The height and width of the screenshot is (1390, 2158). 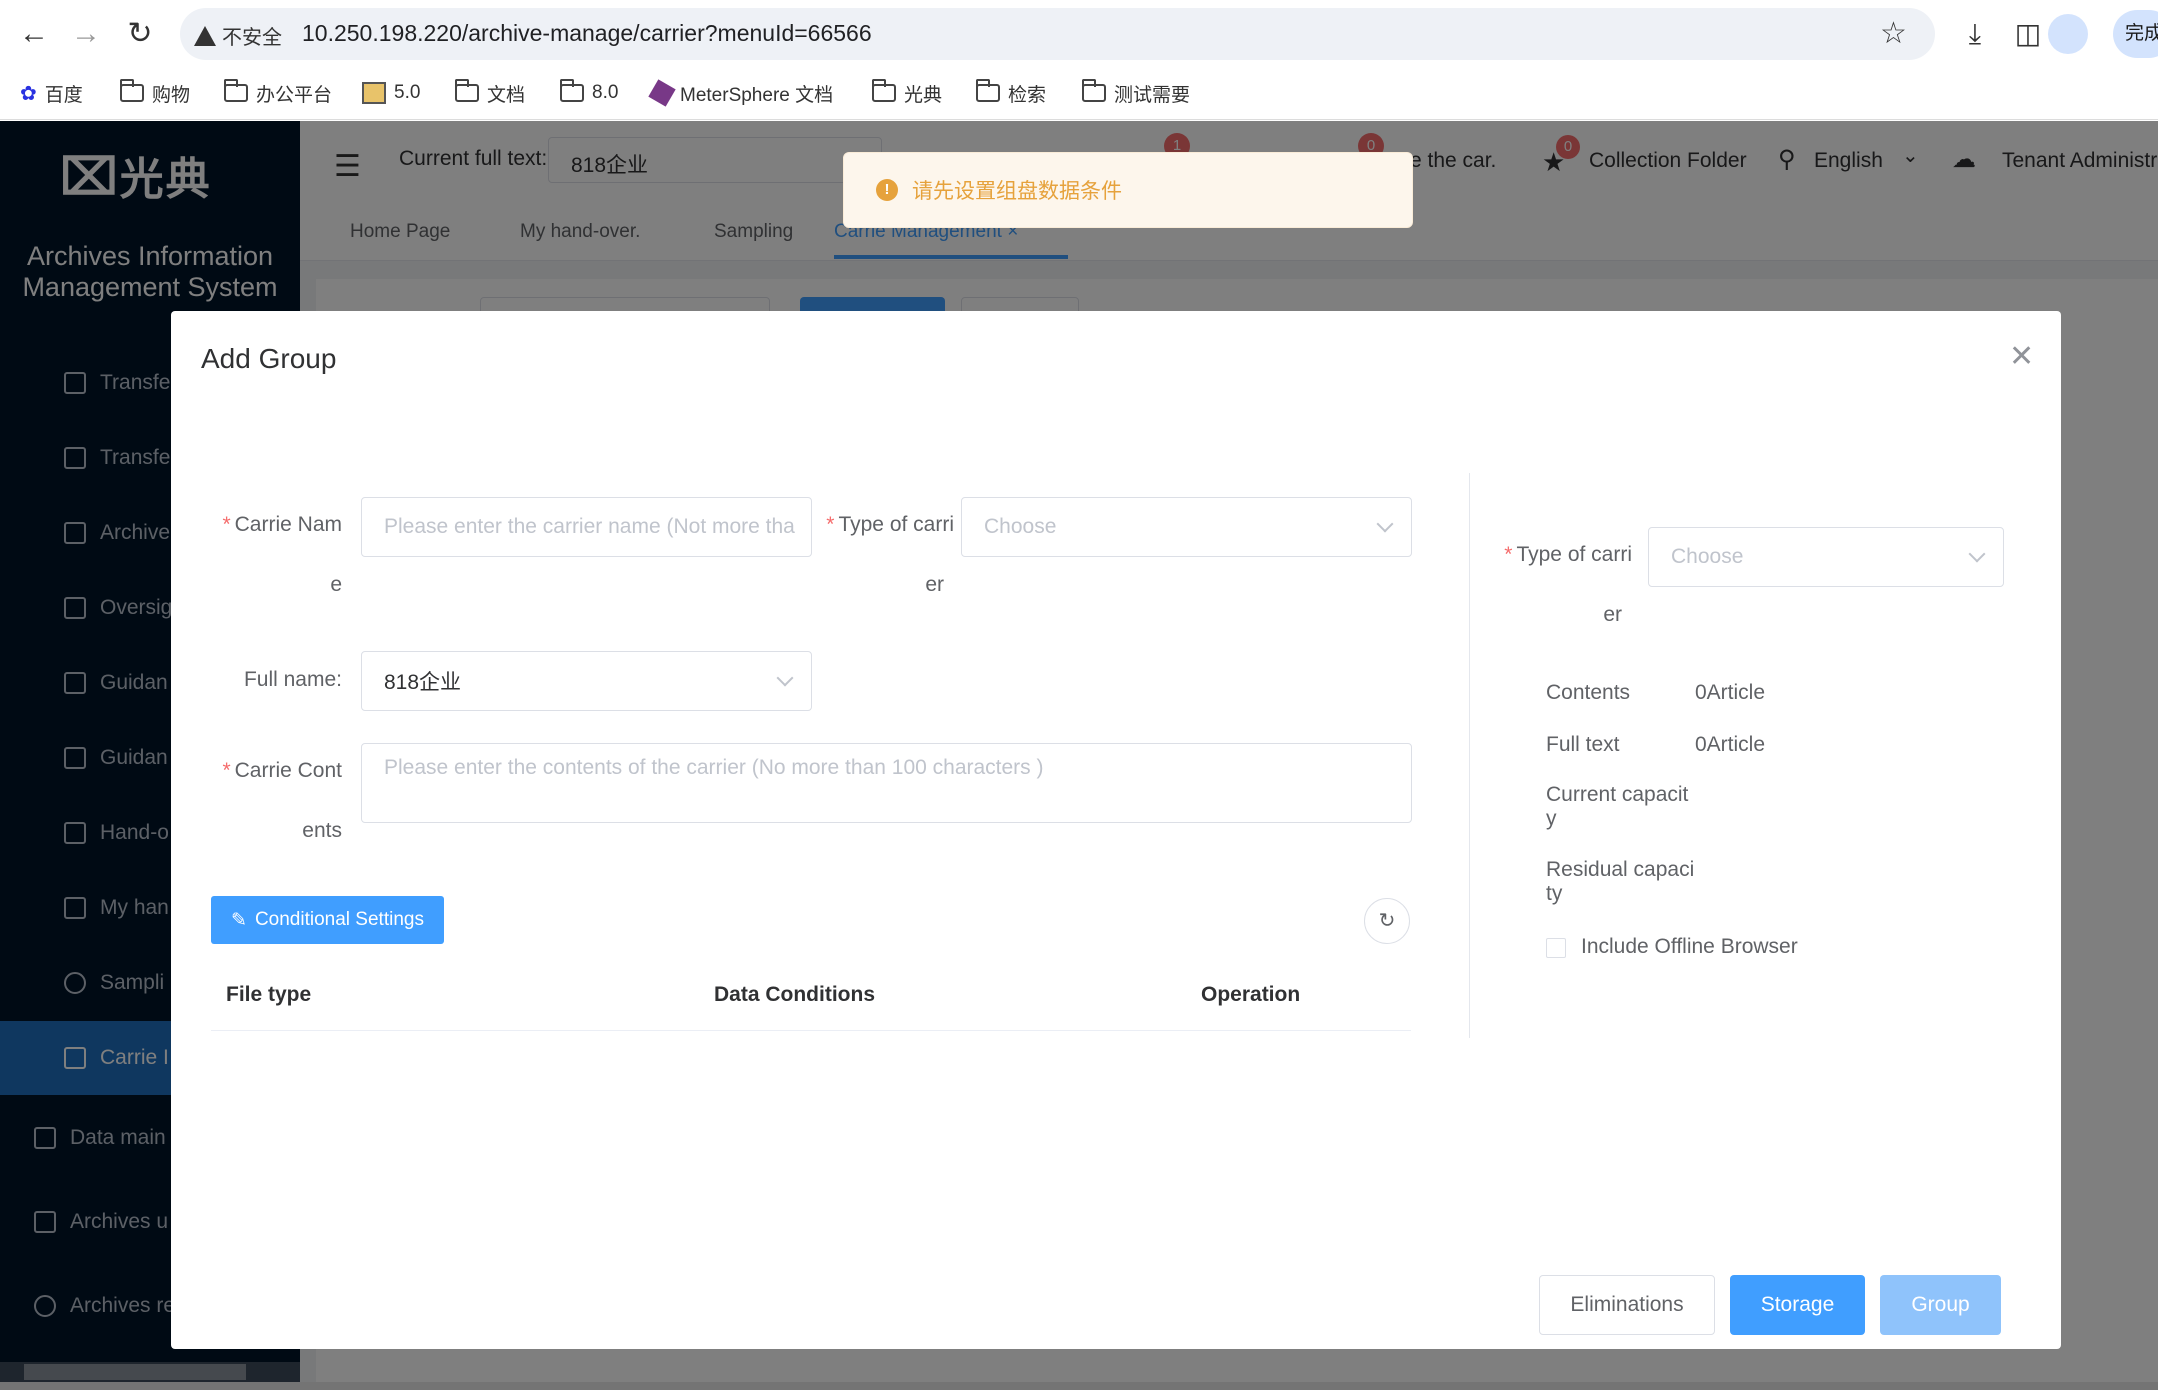 I want to click on profile-button: 完成, so click(x=2135, y=34).